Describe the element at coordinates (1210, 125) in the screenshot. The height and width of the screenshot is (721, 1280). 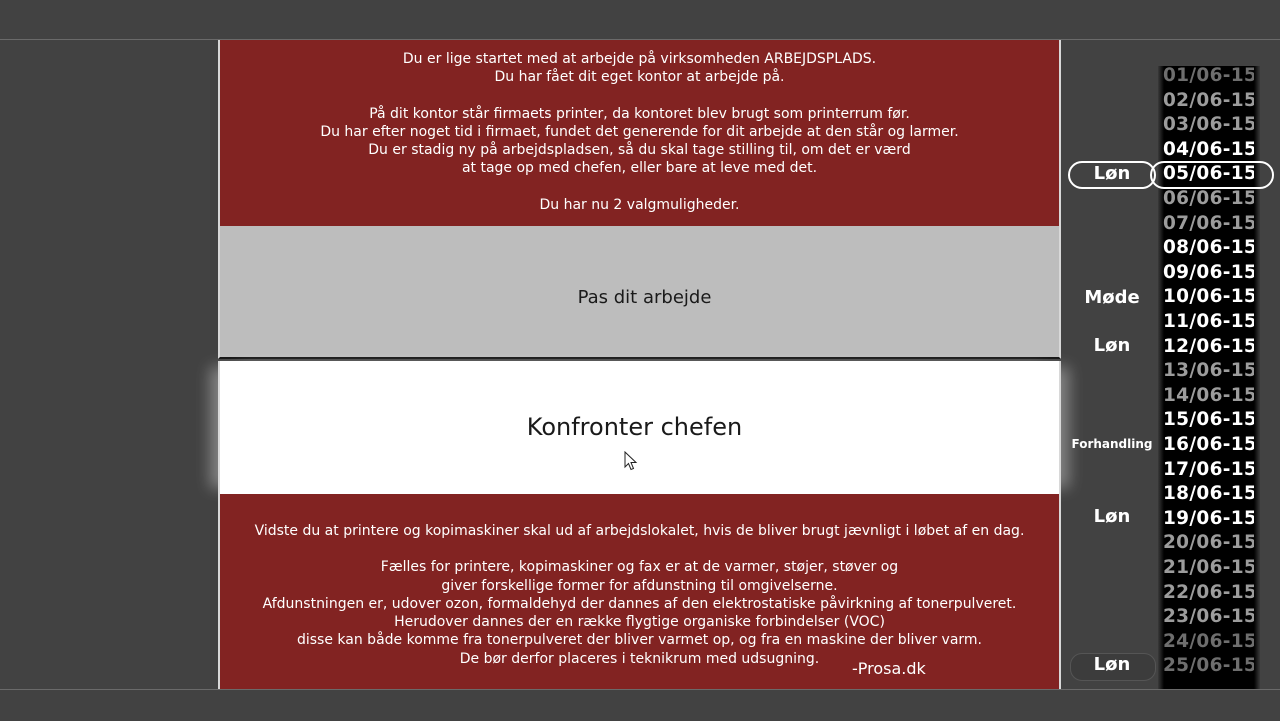
I see `calendar-date: 03/06-15` at that location.